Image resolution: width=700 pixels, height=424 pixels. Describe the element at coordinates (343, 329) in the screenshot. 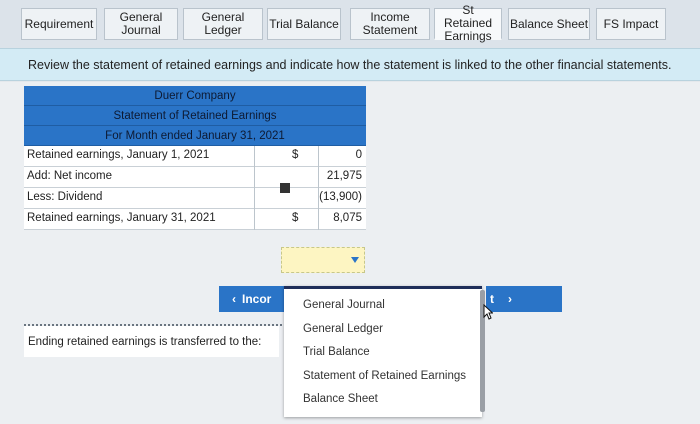

I see `dropdown-option: General Ledger` at that location.